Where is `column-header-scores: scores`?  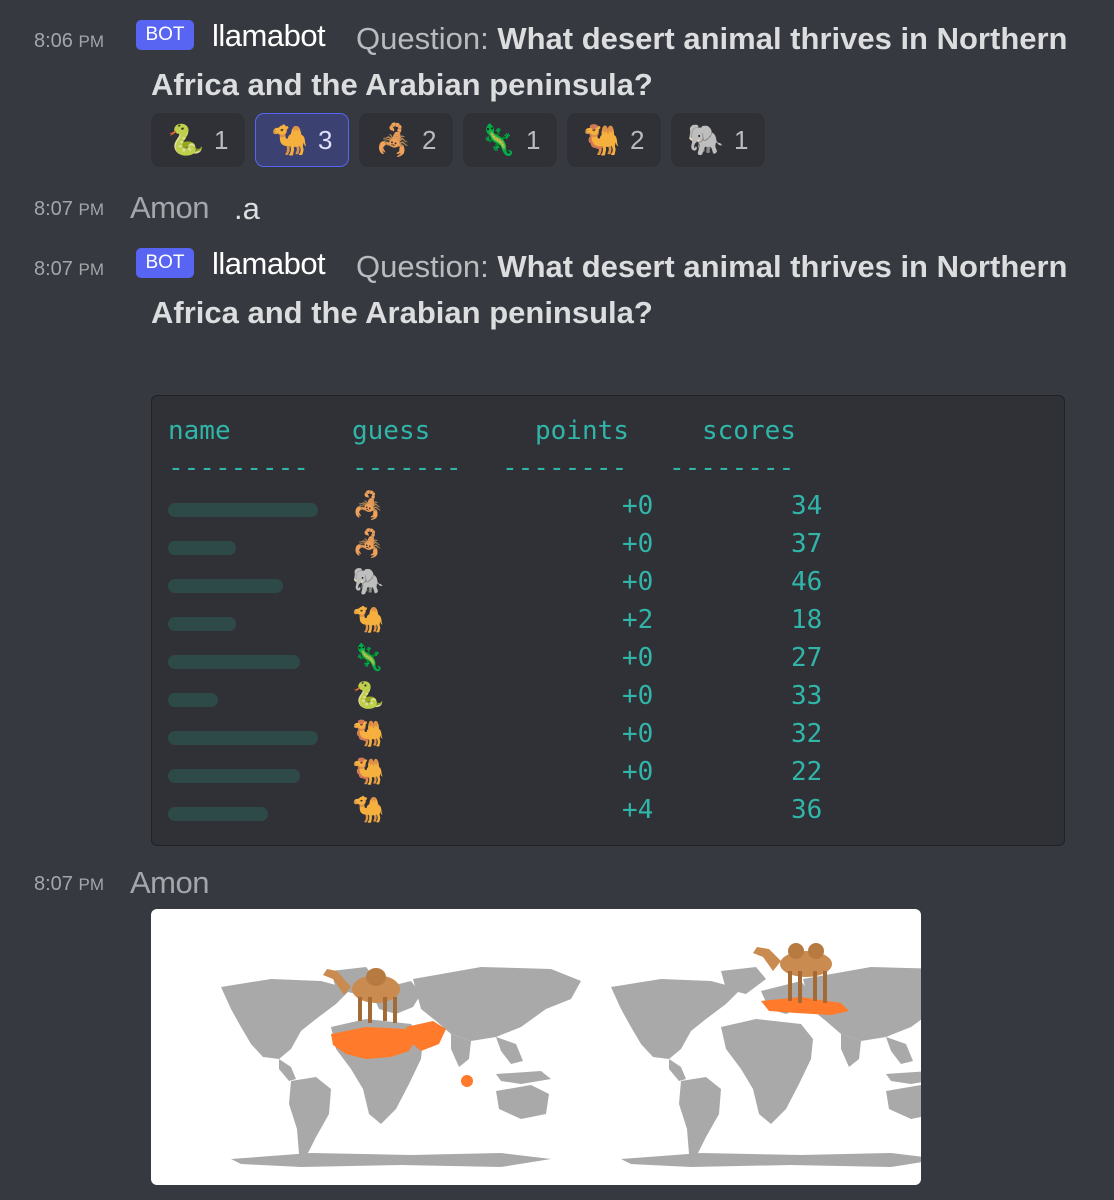 column-header-scores: scores is located at coordinates (749, 431).